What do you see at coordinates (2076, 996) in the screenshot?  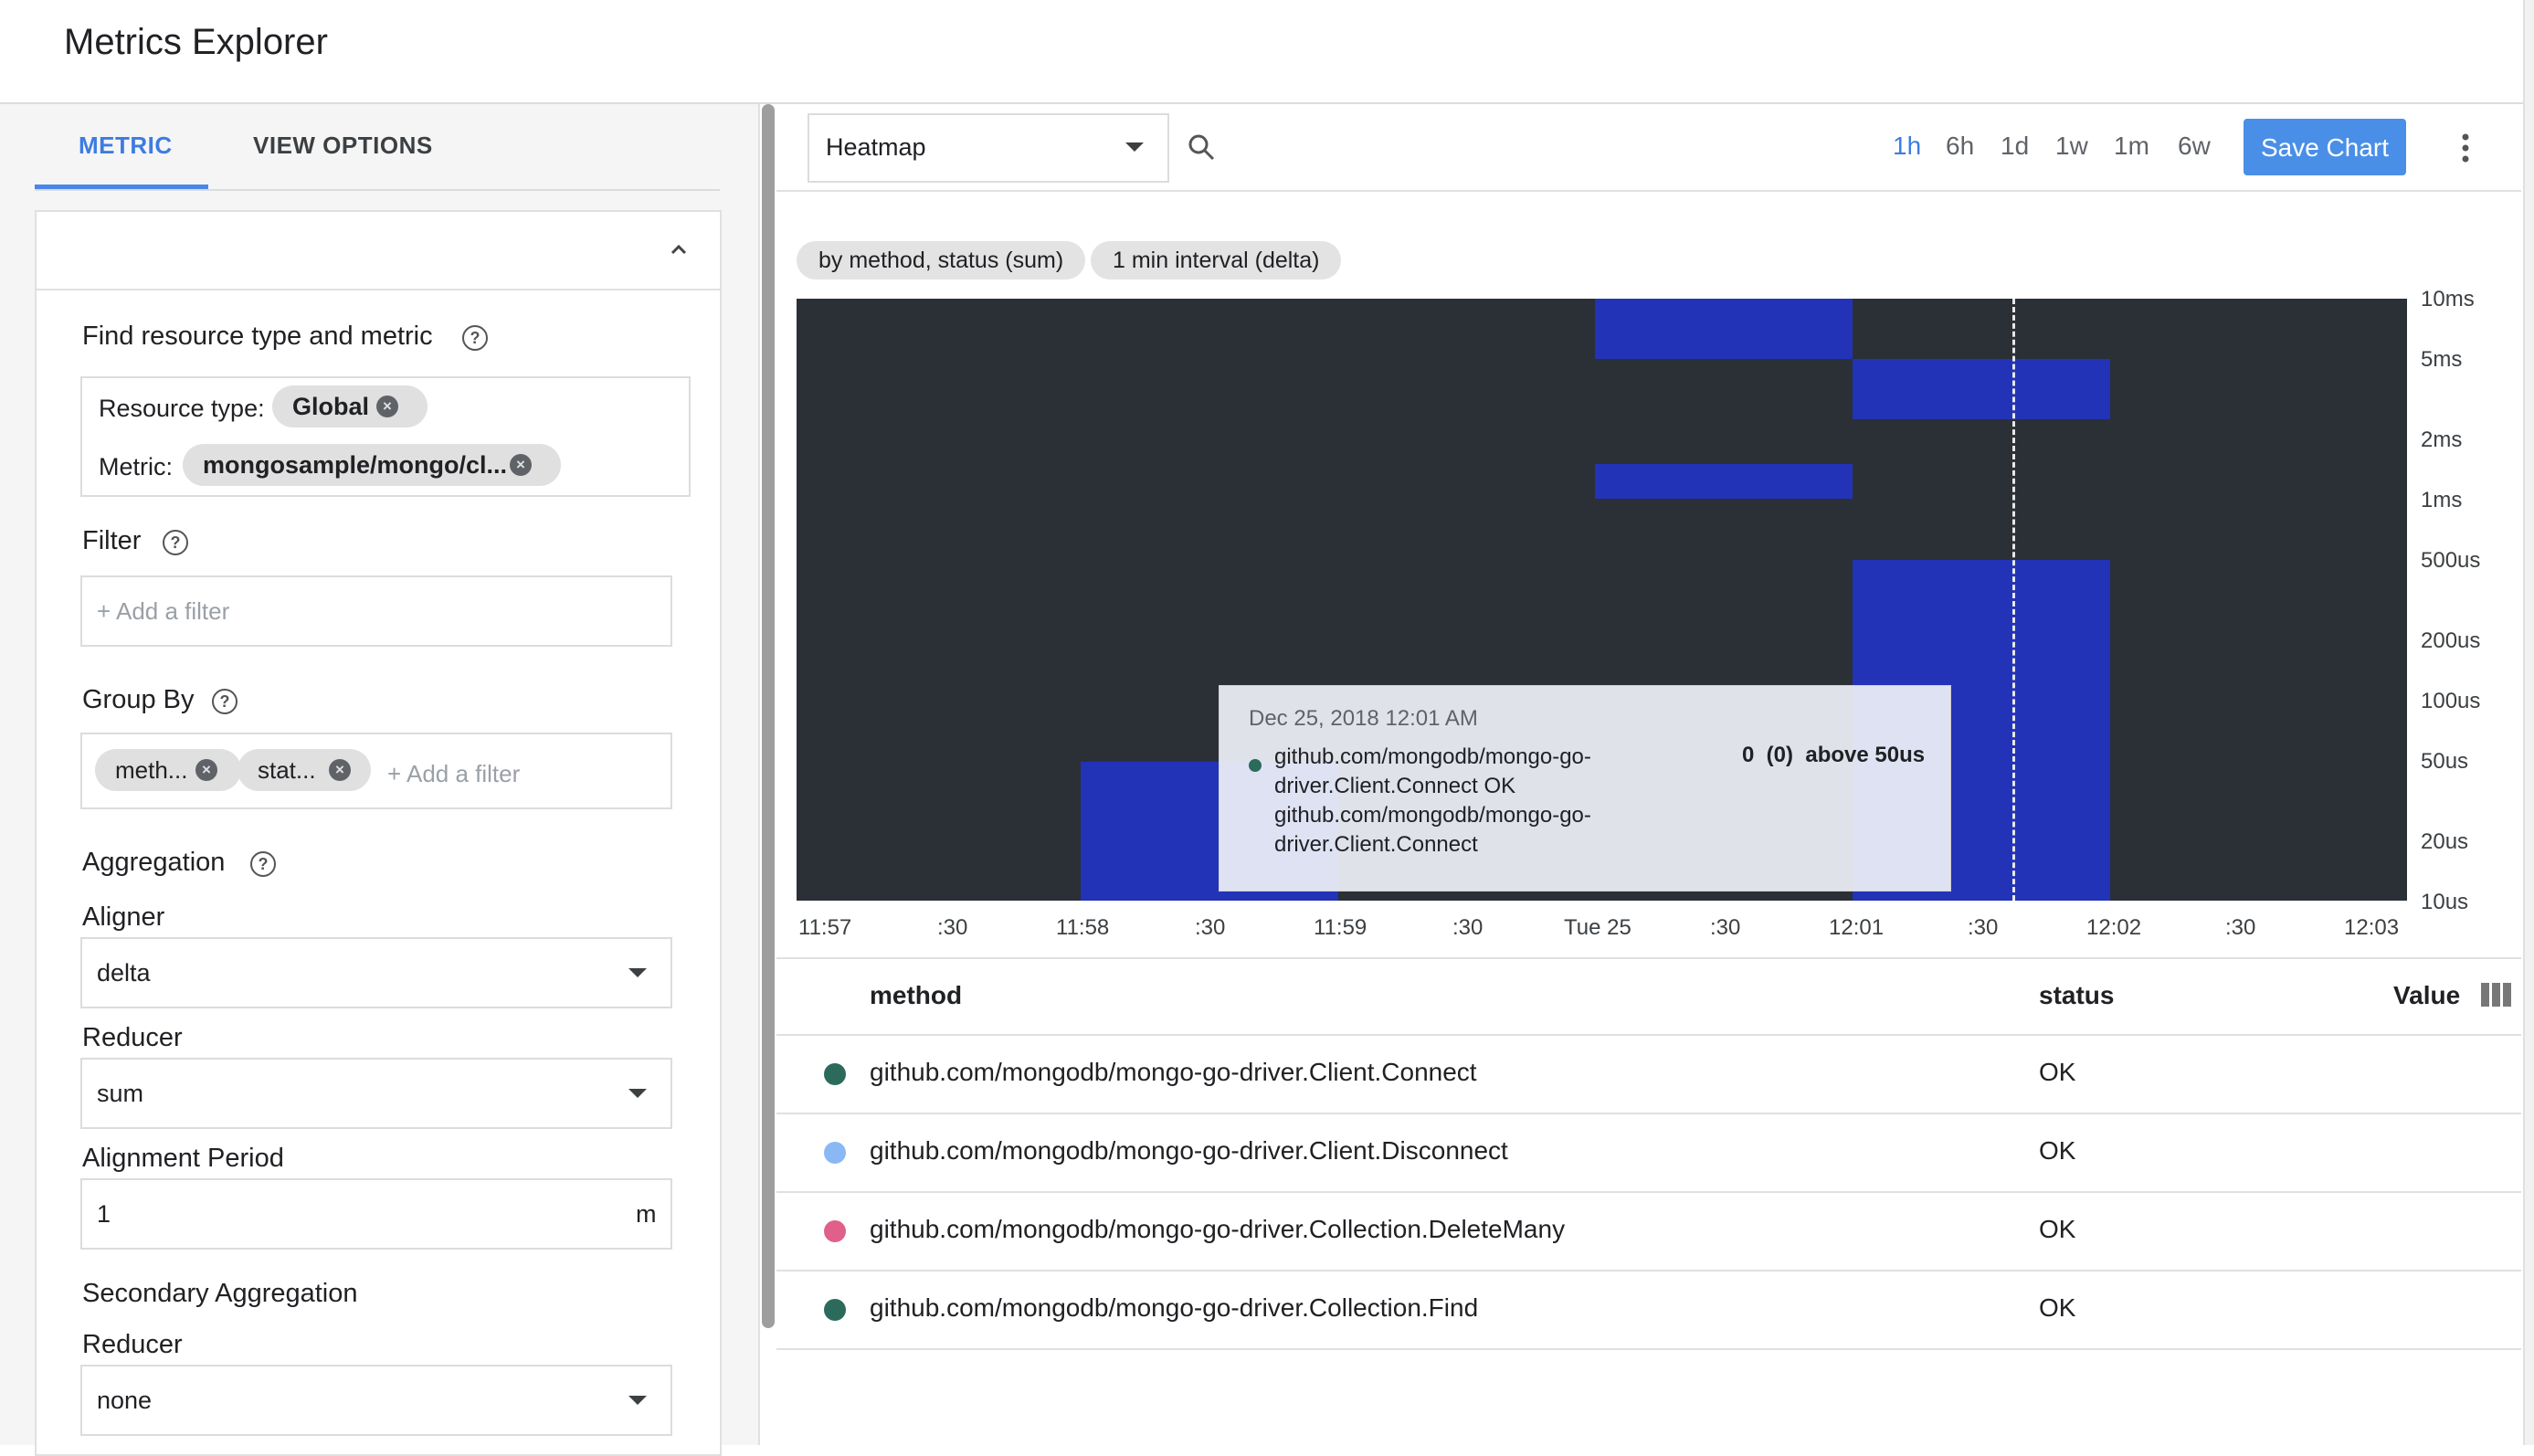 I see `column-header-status: status` at bounding box center [2076, 996].